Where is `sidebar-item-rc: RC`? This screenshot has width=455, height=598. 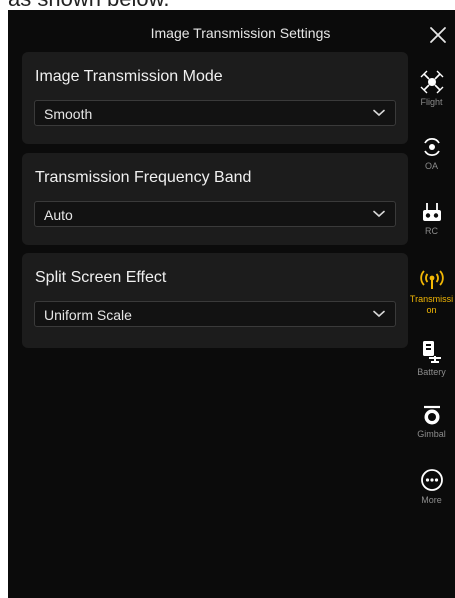
sidebar-item-rc: RC is located at coordinates (431, 219).